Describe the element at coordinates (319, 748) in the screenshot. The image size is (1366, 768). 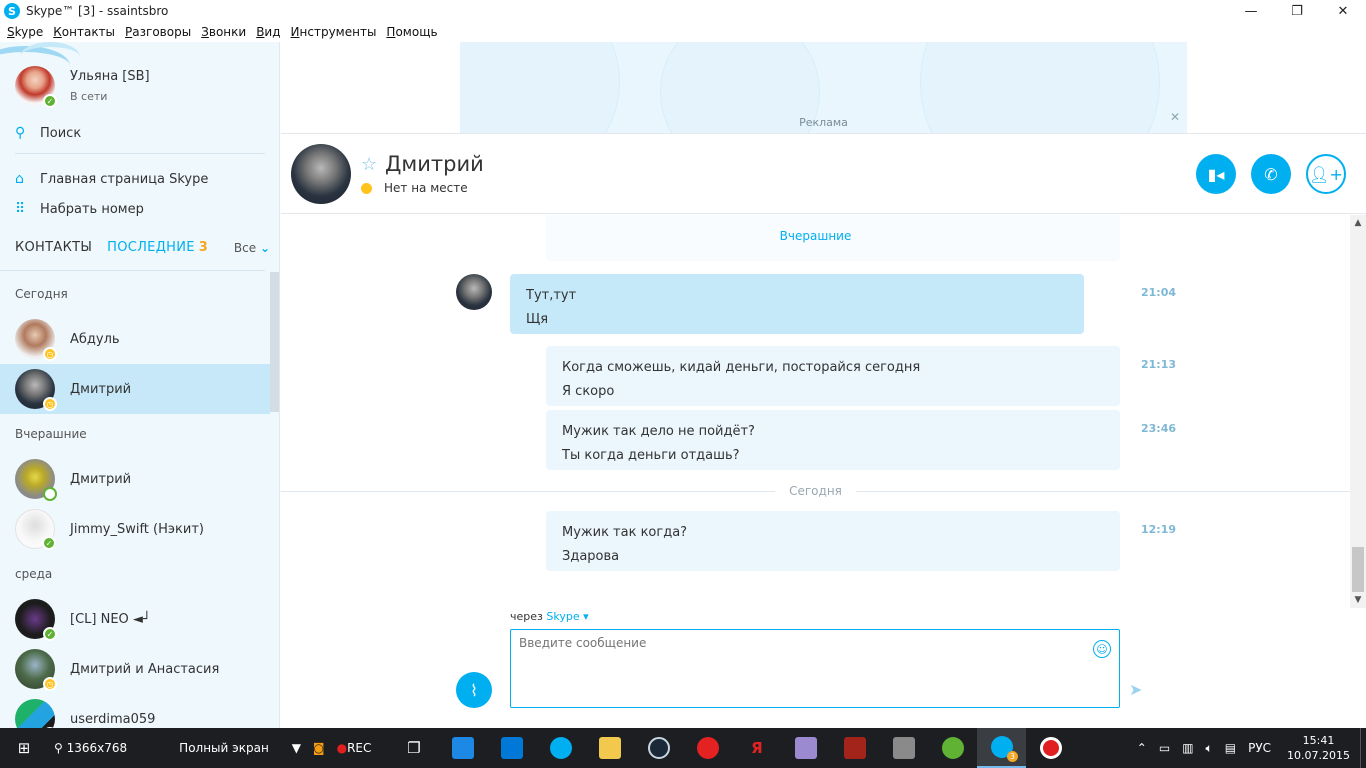
I see `camera-icon: ◙` at that location.